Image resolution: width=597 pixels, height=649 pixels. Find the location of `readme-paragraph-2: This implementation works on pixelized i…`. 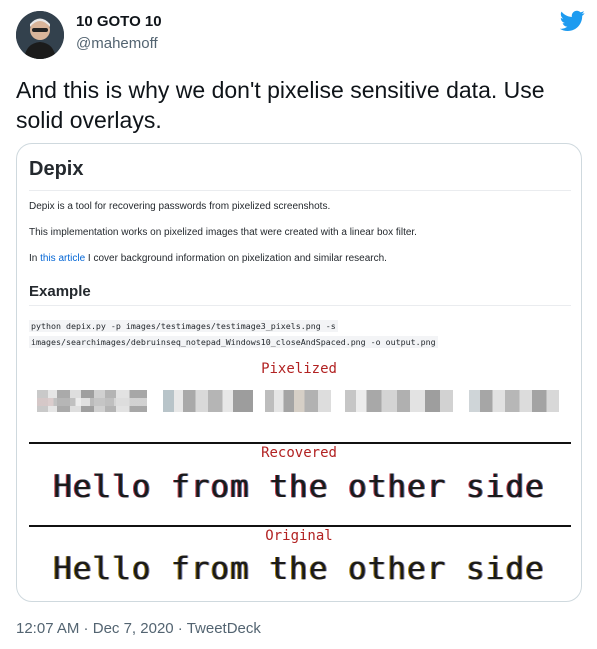

readme-paragraph-2: This implementation works on pixelized i… is located at coordinates (223, 232).